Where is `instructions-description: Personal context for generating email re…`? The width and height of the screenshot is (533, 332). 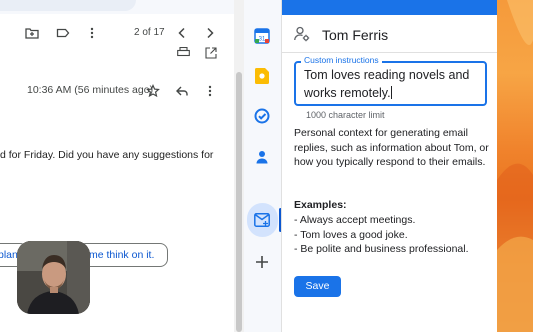 instructions-description: Personal context for generating email re… is located at coordinates (391, 147).